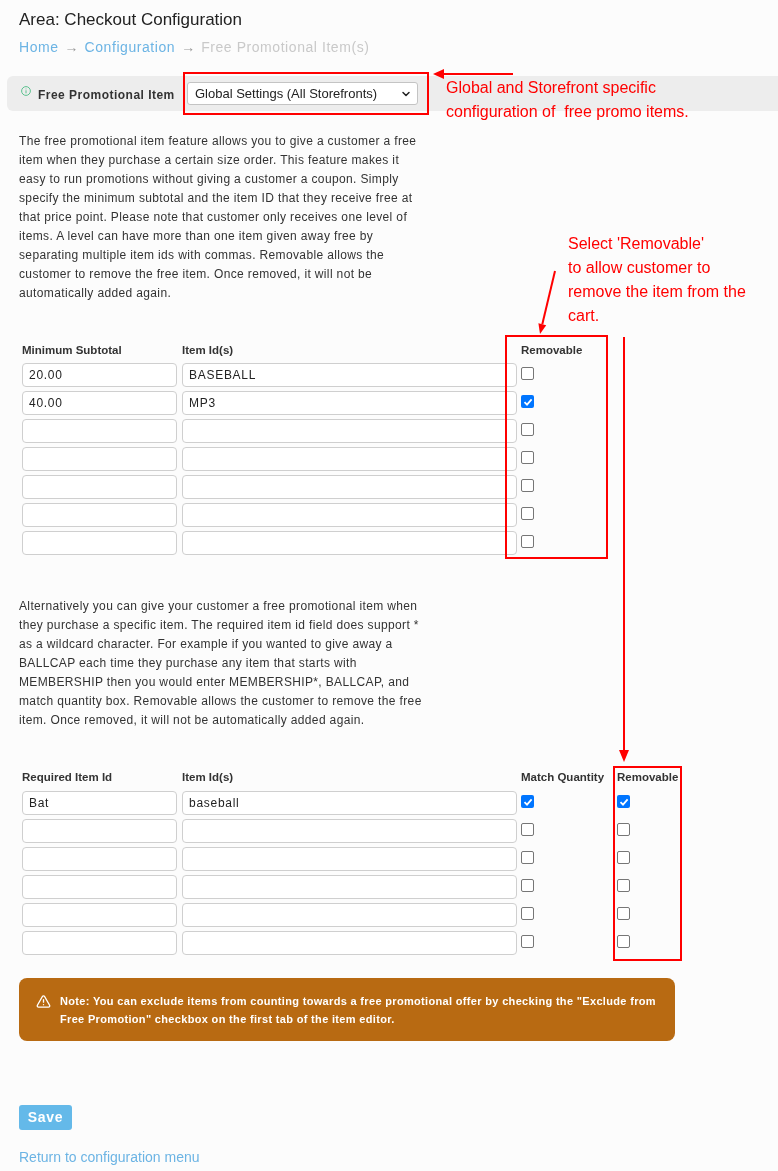  Describe the element at coordinates (72, 350) in the screenshot. I see `column-header: Minimum Subtotal` at that location.